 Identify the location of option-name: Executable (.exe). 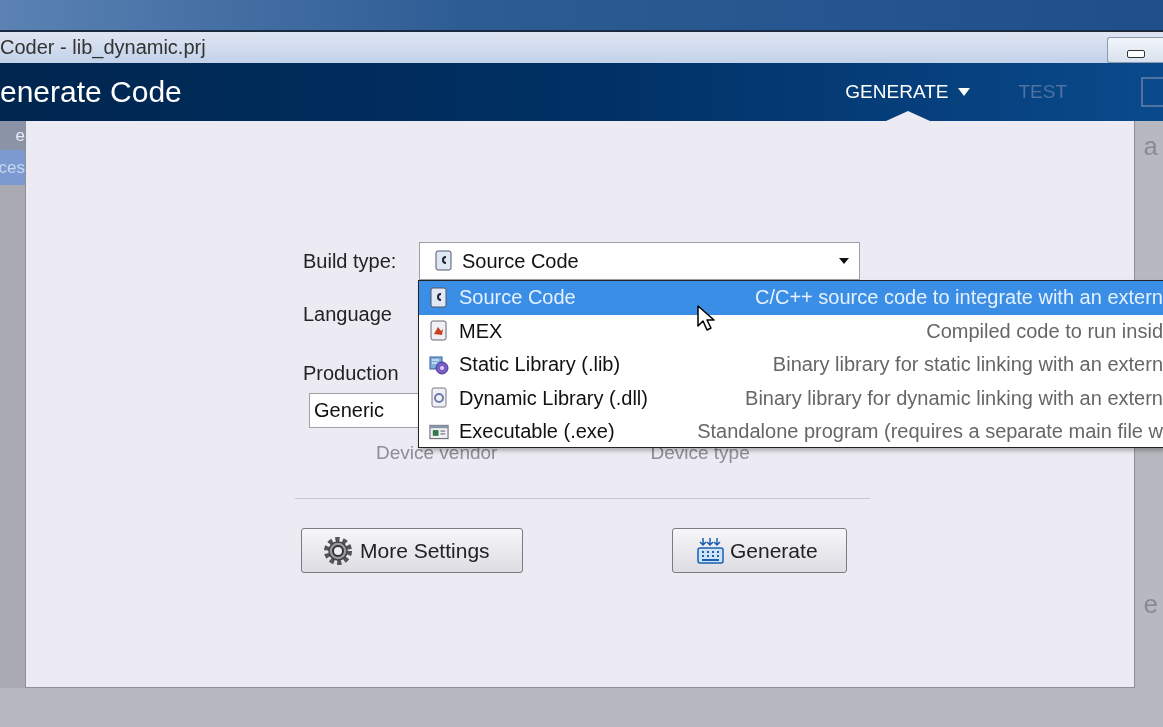
(537, 432).